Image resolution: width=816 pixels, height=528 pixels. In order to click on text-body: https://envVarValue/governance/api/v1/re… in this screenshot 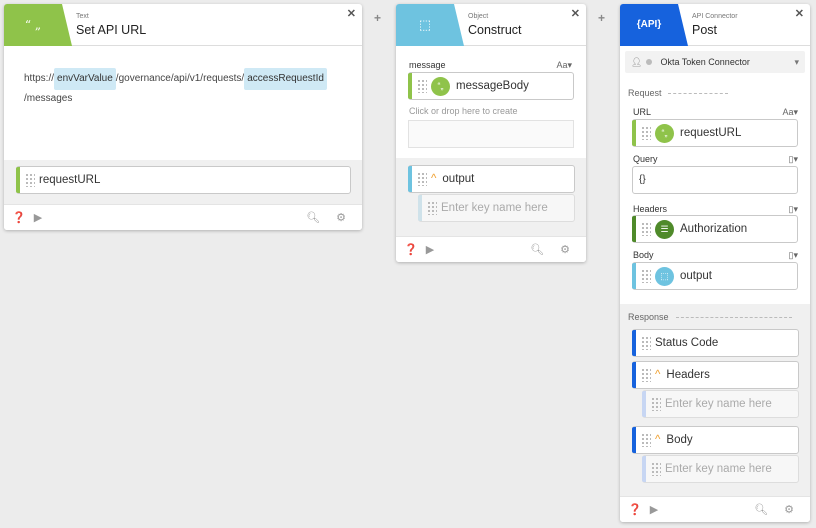, I will do `click(189, 88)`.